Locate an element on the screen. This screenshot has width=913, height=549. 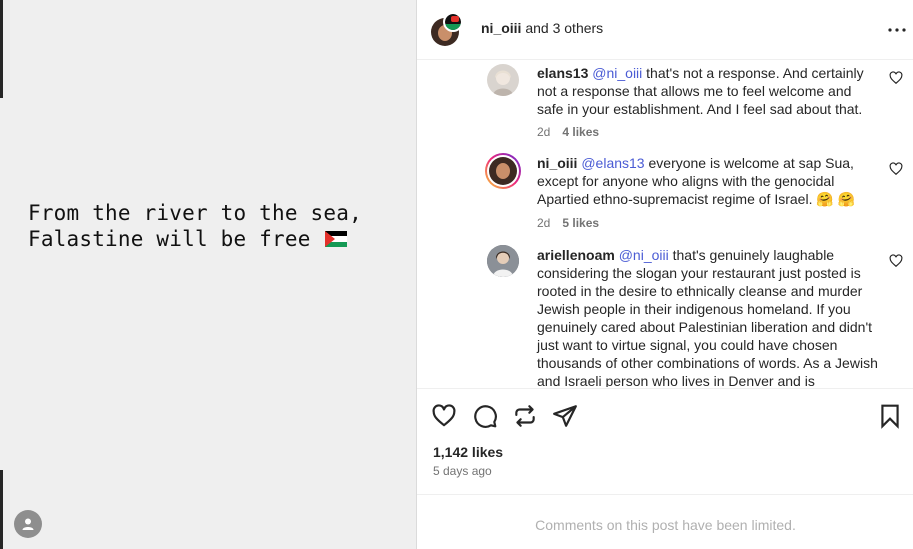
collab-title: ni_oiii and 3 others is located at coordinates (542, 28).